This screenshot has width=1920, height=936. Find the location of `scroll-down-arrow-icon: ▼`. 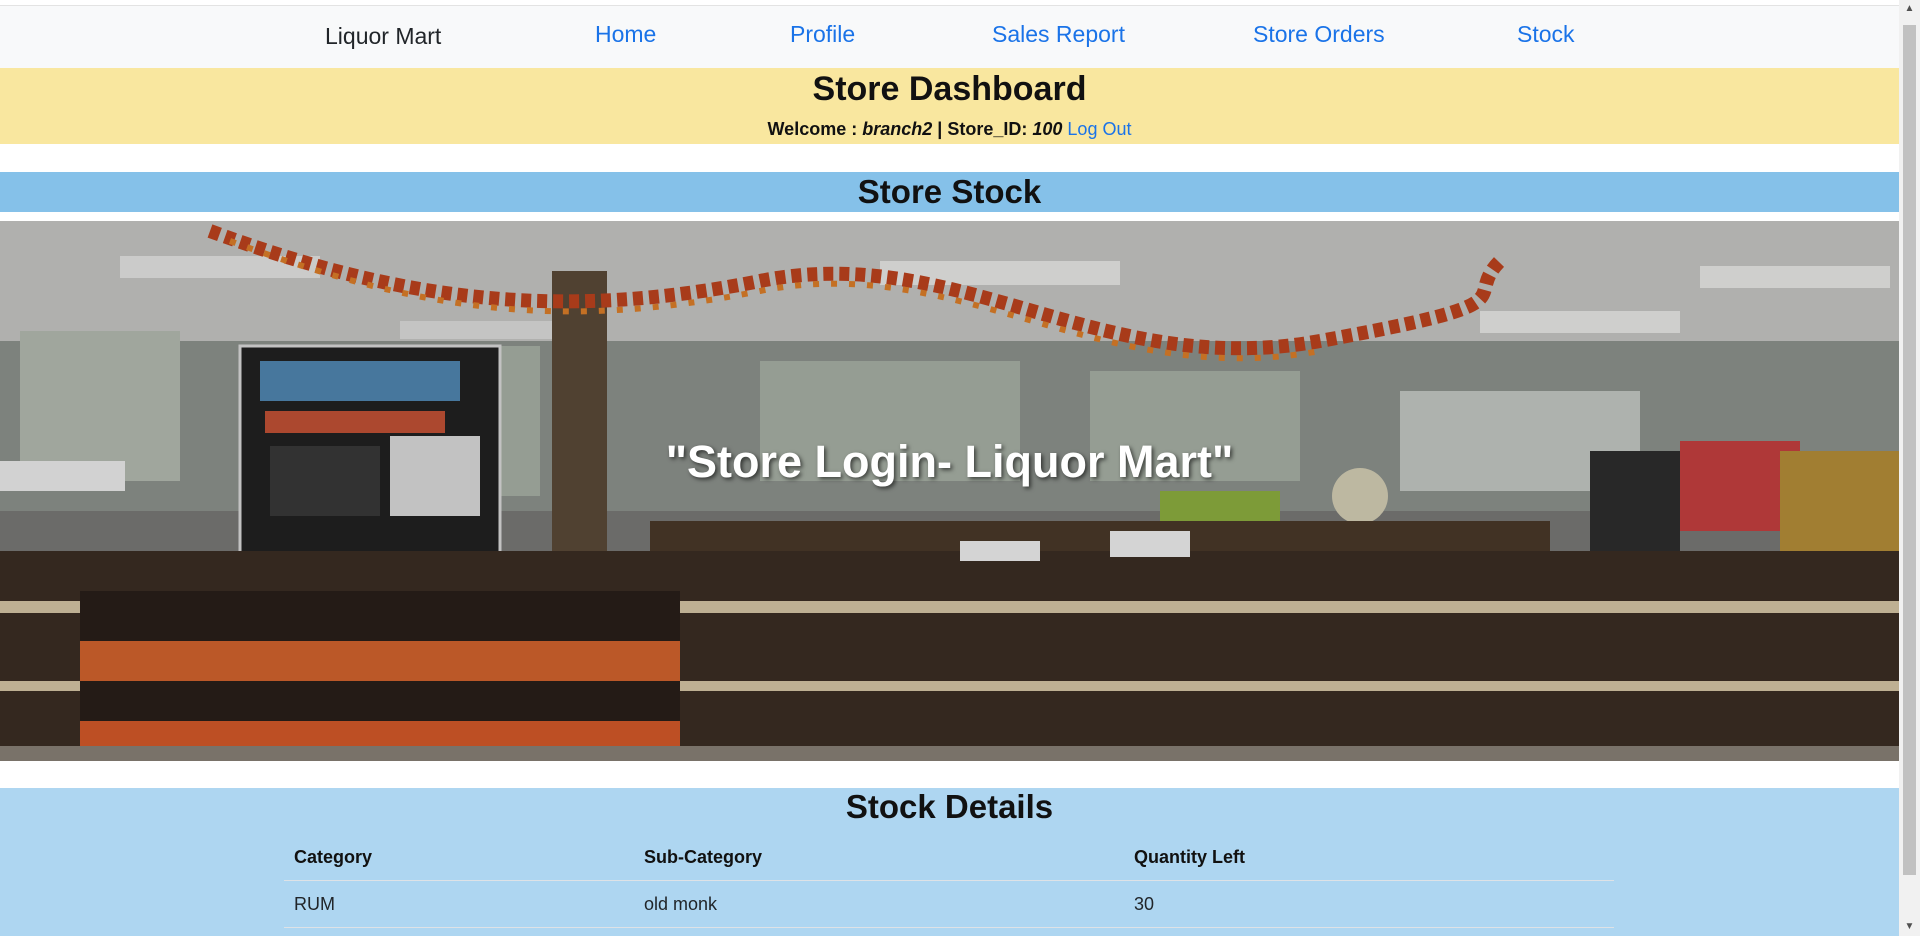

scroll-down-arrow-icon: ▼ is located at coordinates (1909, 927).